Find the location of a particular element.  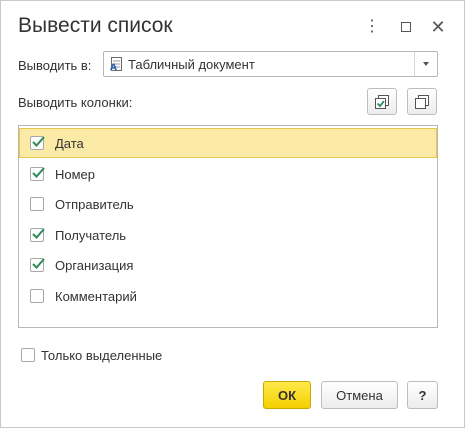

uncheck-all-button is located at coordinates (422, 101).